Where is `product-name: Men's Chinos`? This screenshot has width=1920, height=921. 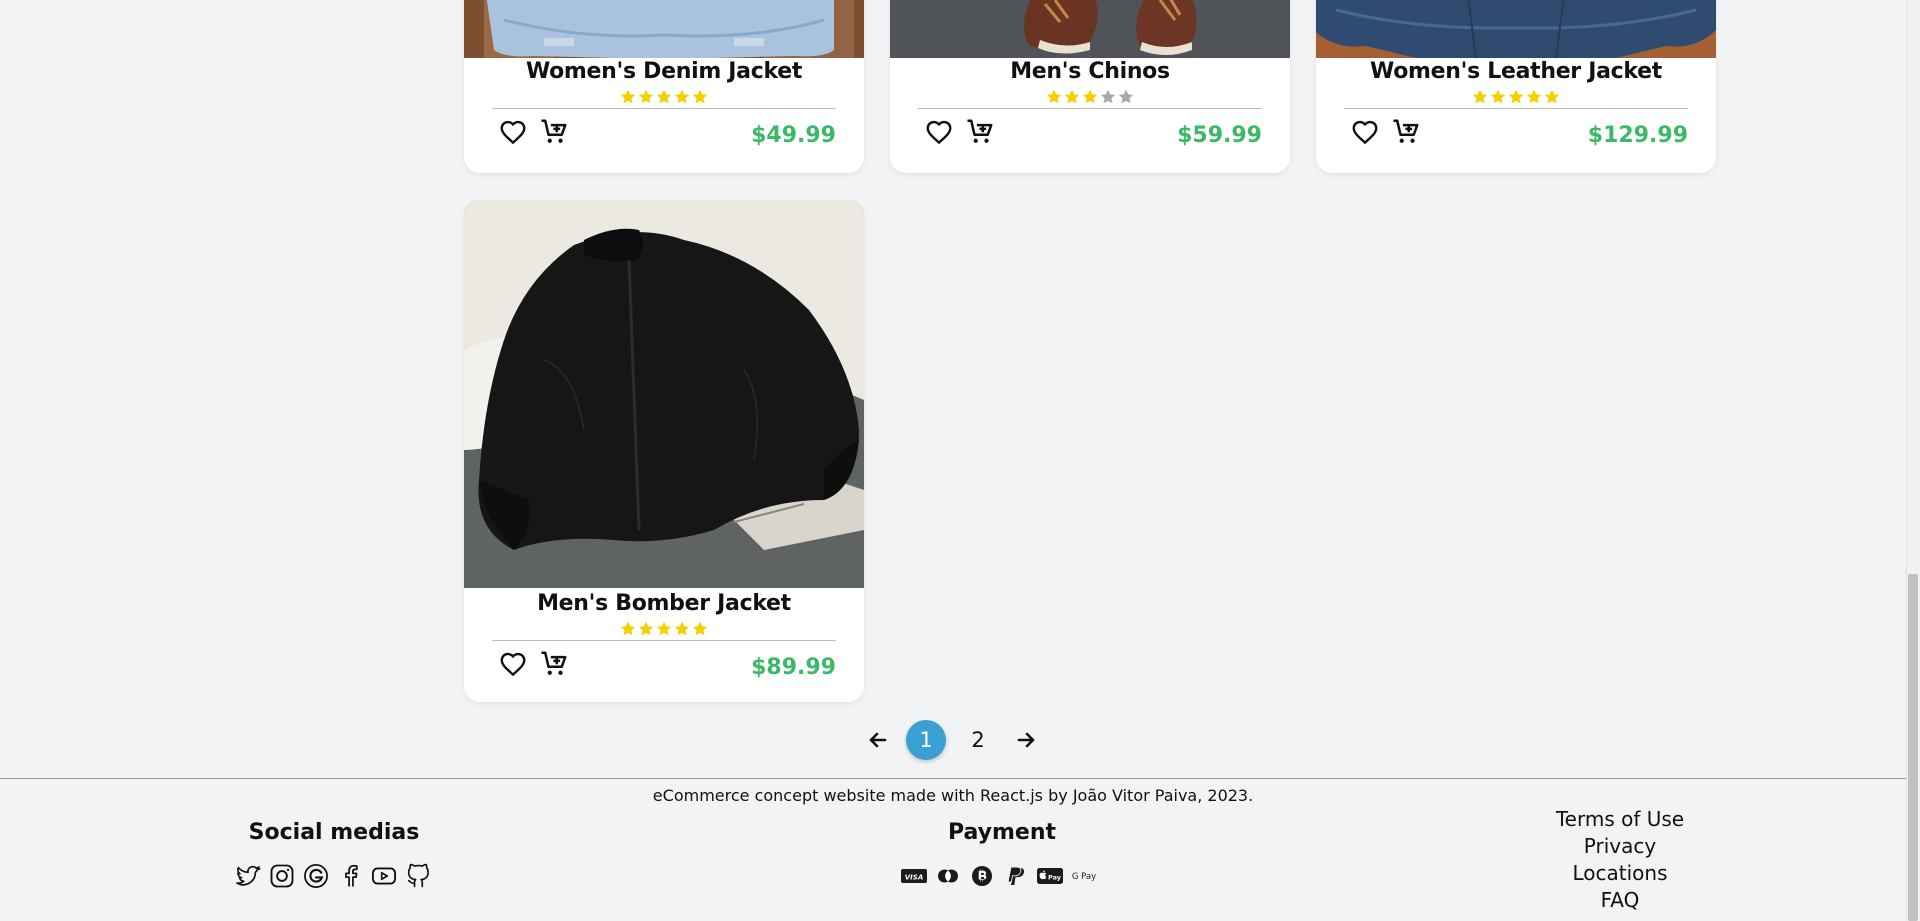 product-name: Men's Chinos is located at coordinates (1090, 72).